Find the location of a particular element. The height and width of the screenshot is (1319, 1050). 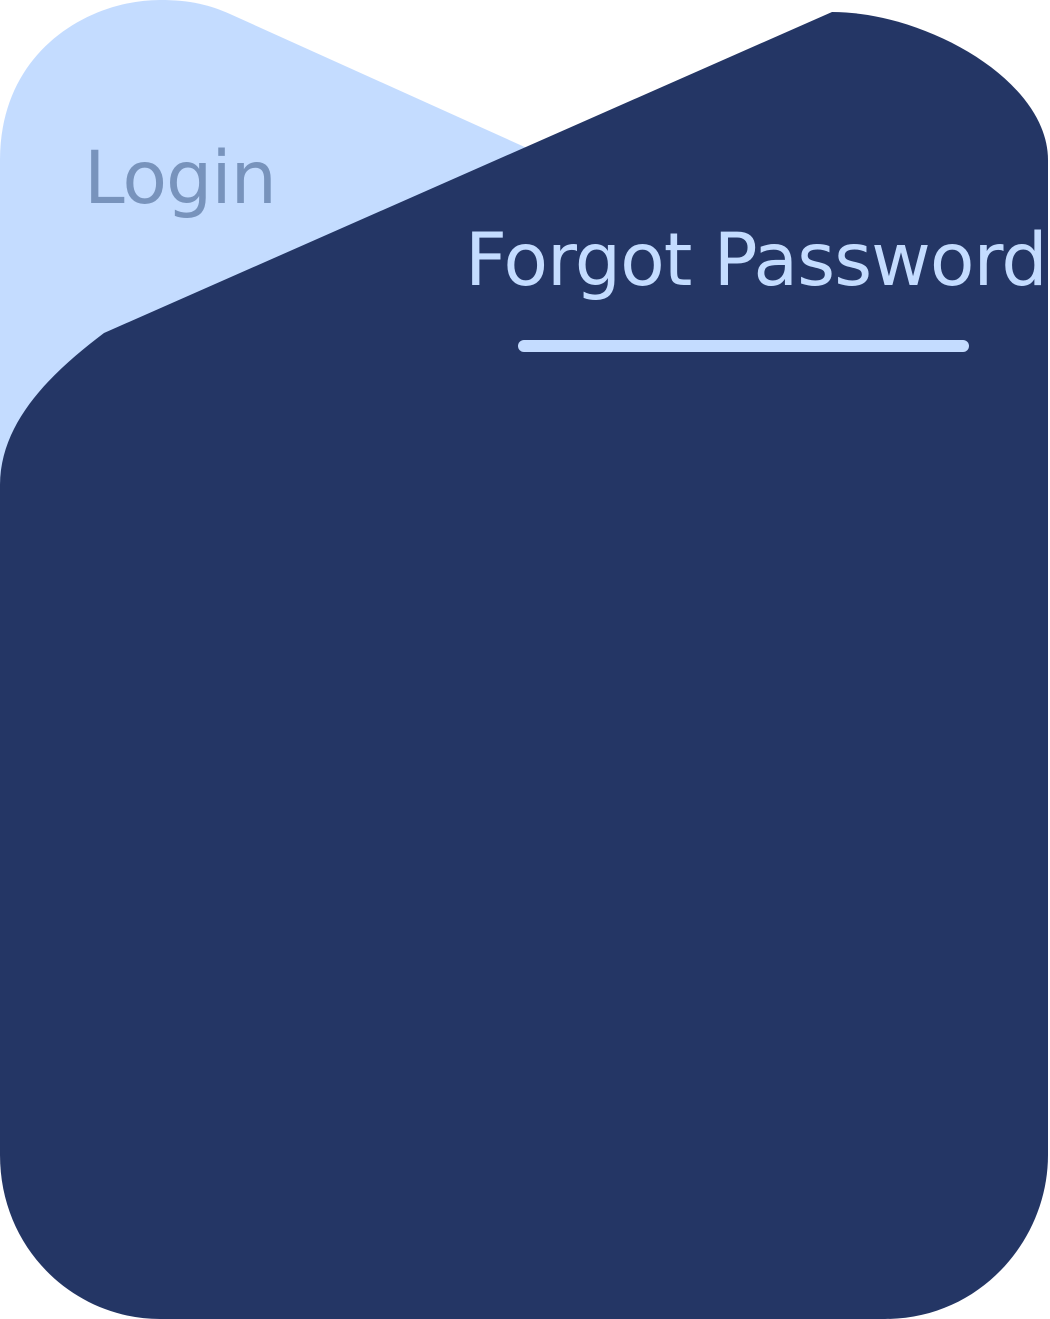

active-tab-indicator is located at coordinates (743, 346).